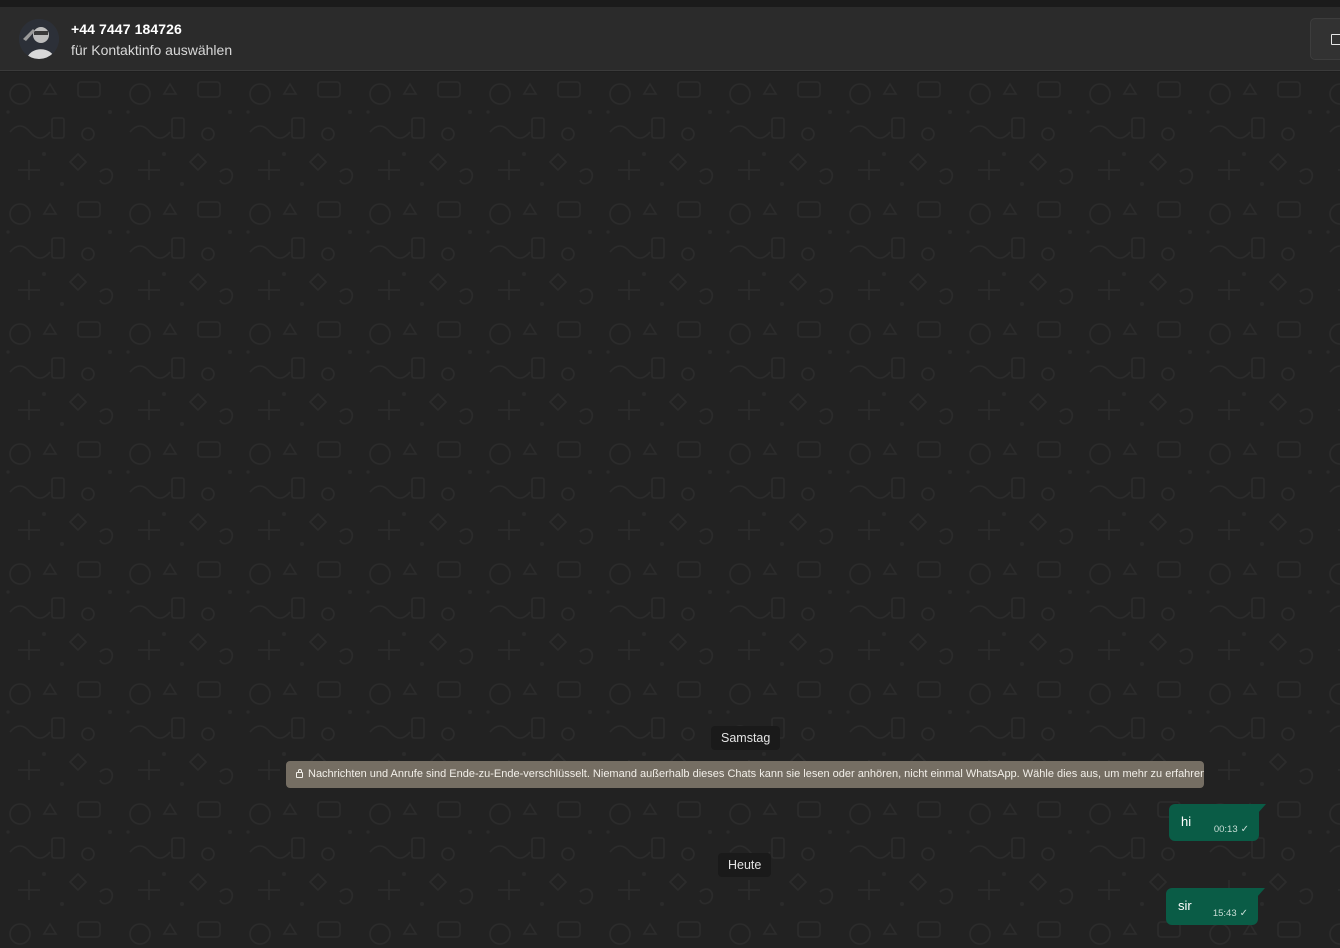  Describe the element at coordinates (1186, 821) in the screenshot. I see `message-text: hi` at that location.